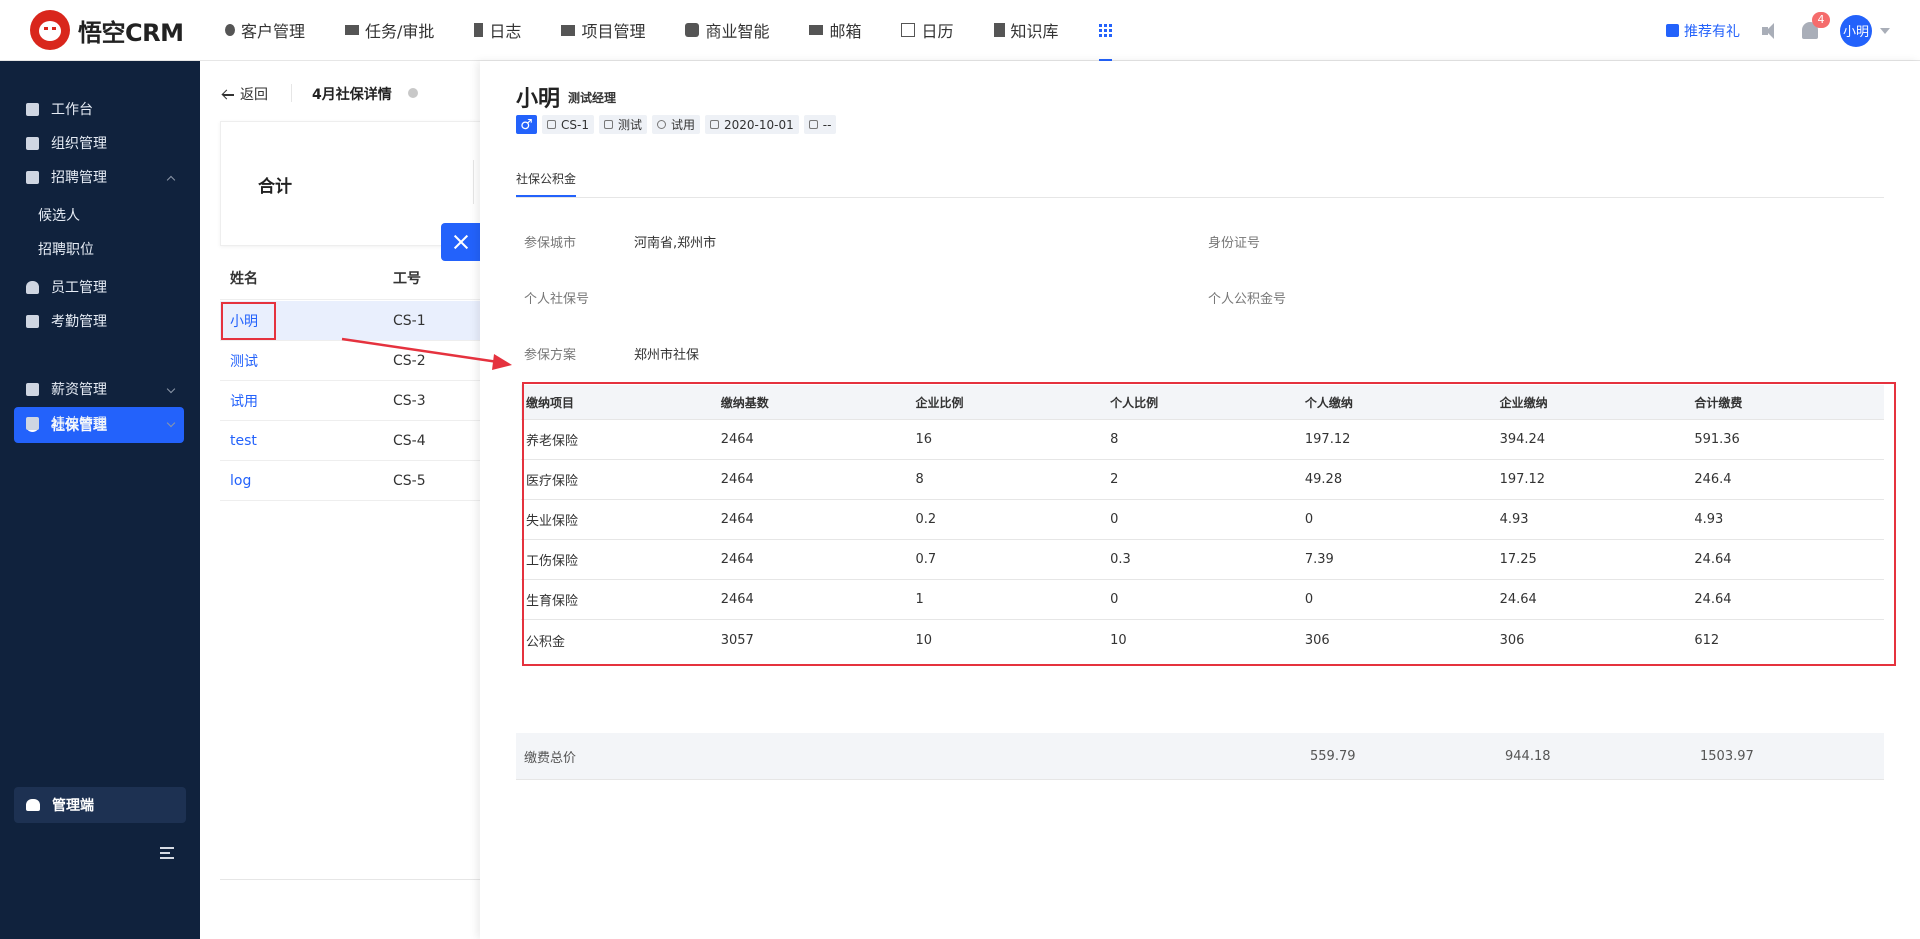 The image size is (1920, 939). Describe the element at coordinates (79, 288) in the screenshot. I see `sidebar-item-label: 员工管理` at that location.